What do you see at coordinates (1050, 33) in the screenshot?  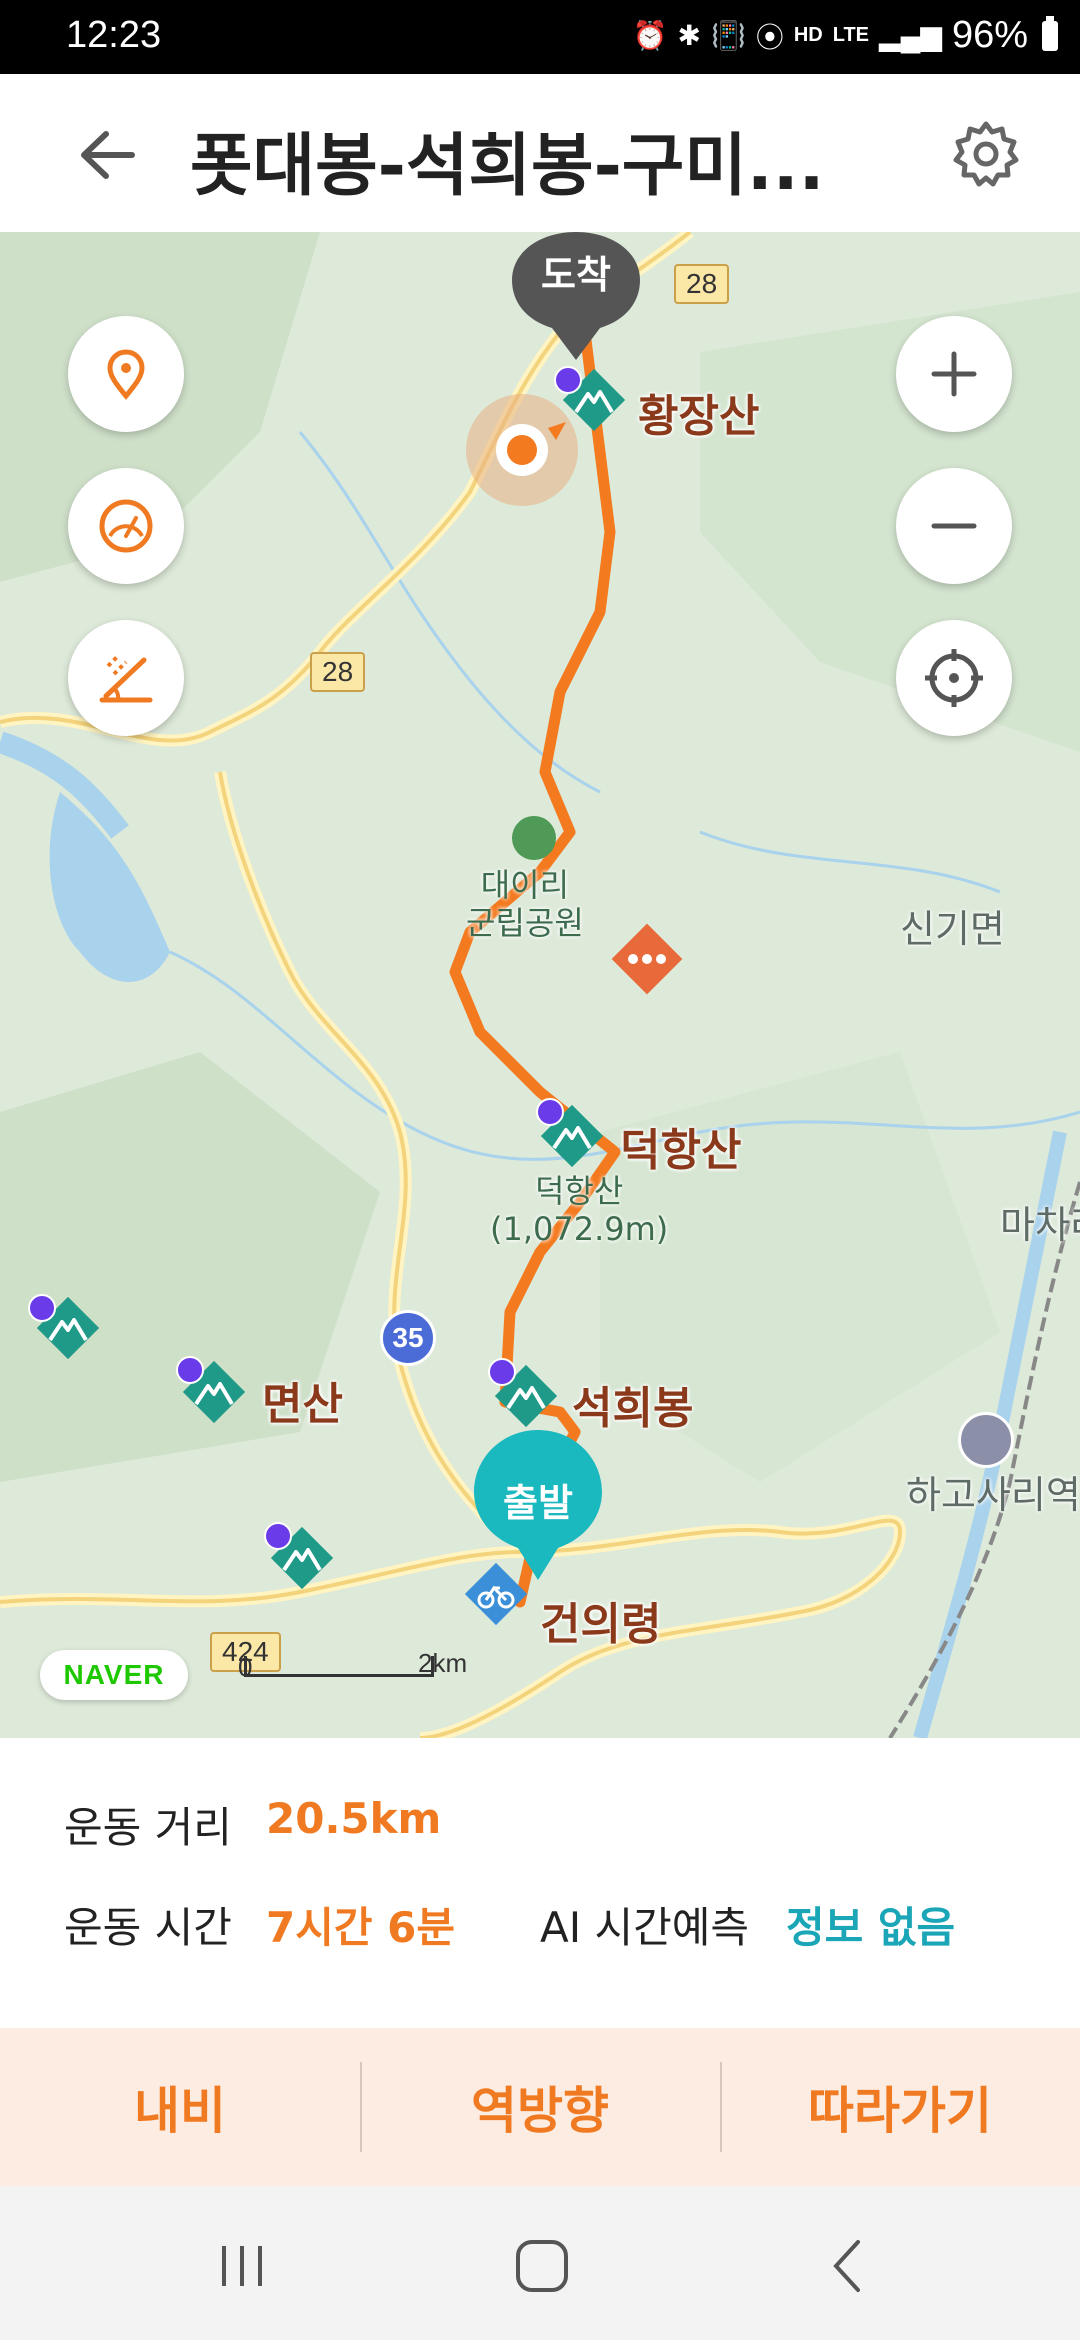 I see `battery-icon` at bounding box center [1050, 33].